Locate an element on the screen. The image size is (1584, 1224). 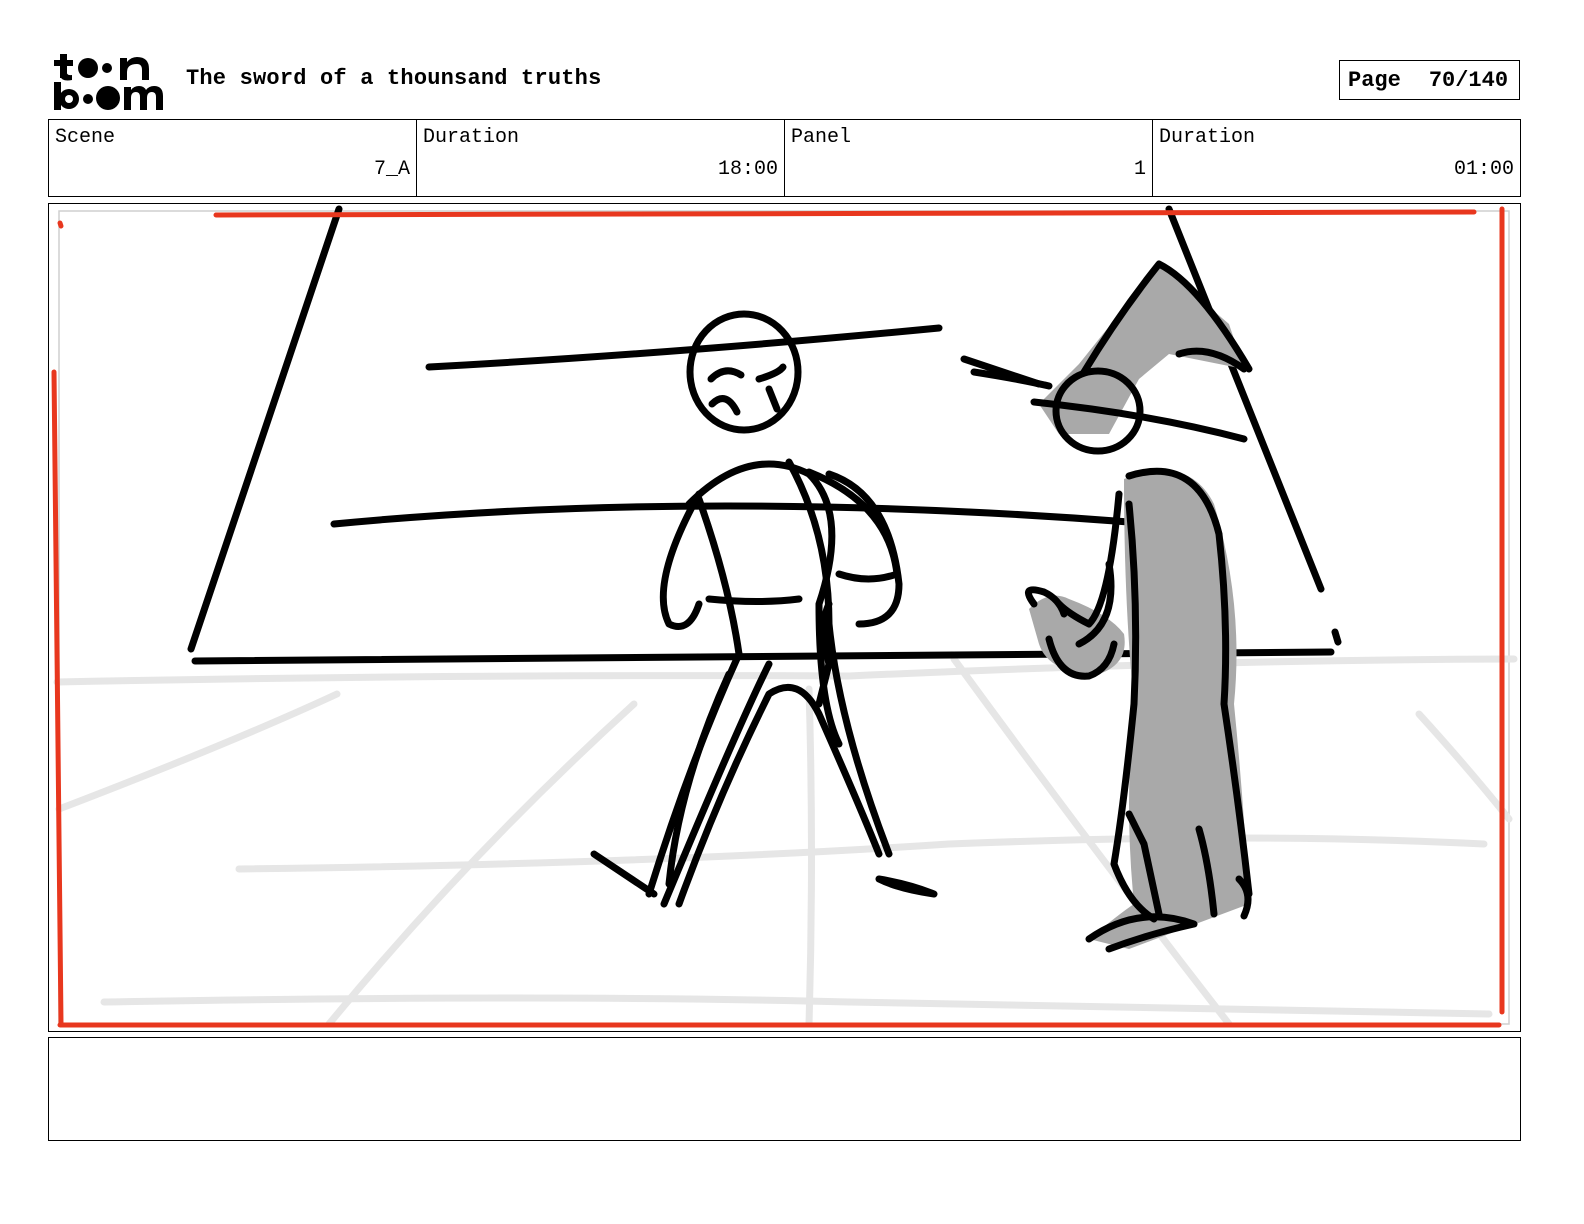
panel-cell: Panel 1 is located at coordinates (969, 158).